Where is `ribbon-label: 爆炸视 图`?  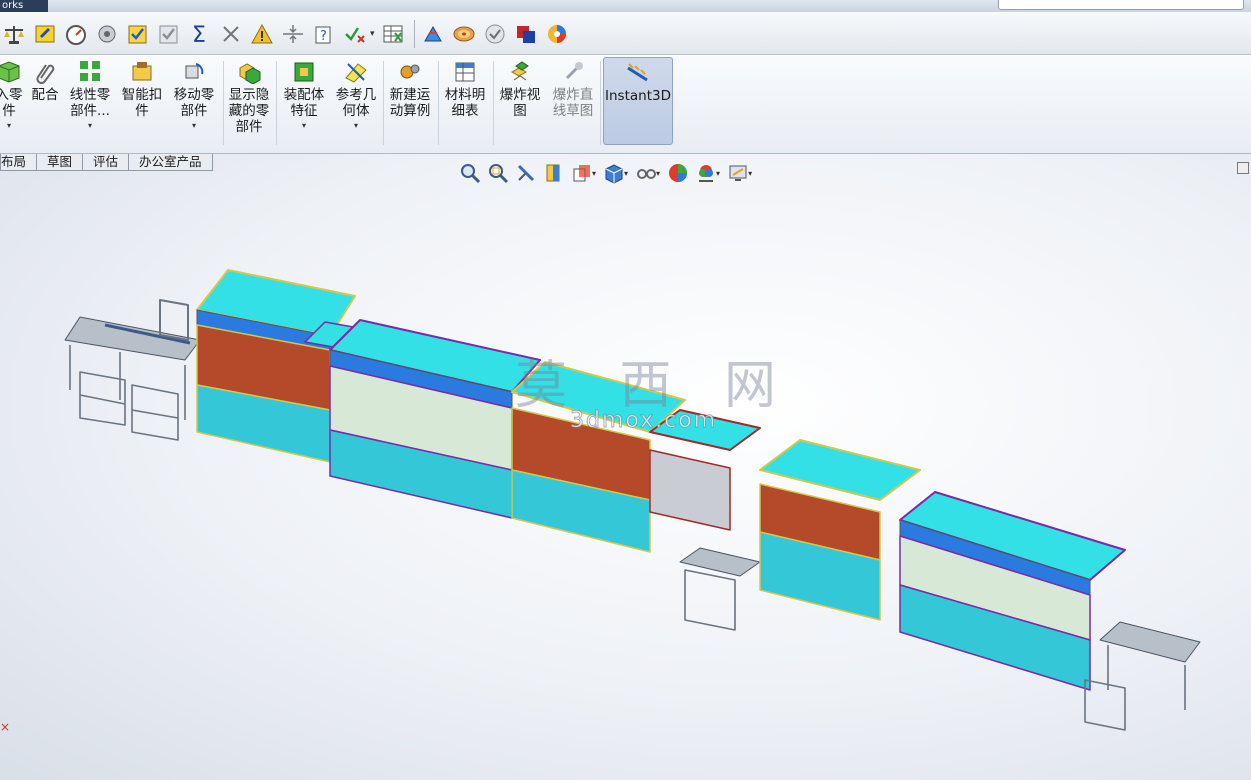
ribbon-label: 爆炸视 图 is located at coordinates (520, 103).